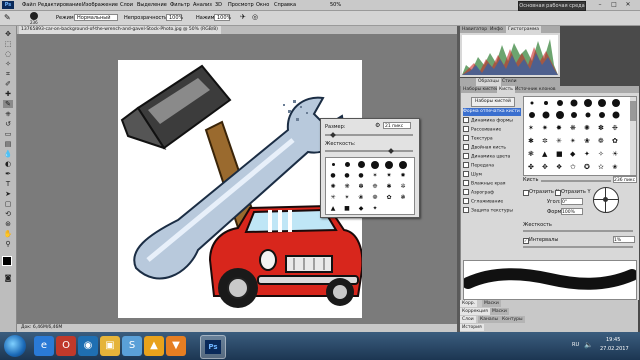 Image resolution: width=640 pixels, height=360 pixels. Describe the element at coordinates (8, 278) in the screenshot. I see `quick-mask-icon: ◙` at that location.